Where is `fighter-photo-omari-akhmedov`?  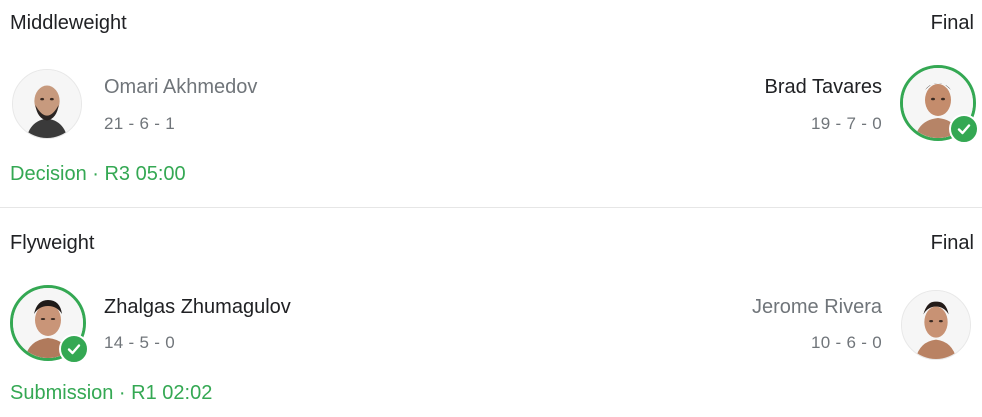 fighter-photo-omari-akhmedov is located at coordinates (47, 104).